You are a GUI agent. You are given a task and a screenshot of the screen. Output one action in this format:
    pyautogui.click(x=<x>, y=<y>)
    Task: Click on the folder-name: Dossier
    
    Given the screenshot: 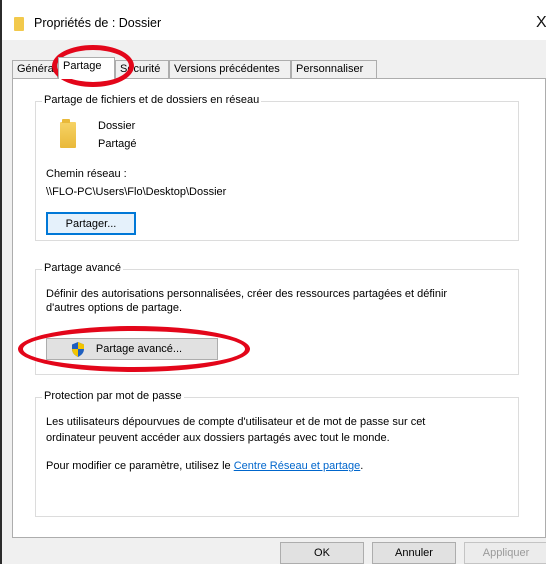 What is the action you would take?
    pyautogui.click(x=117, y=126)
    